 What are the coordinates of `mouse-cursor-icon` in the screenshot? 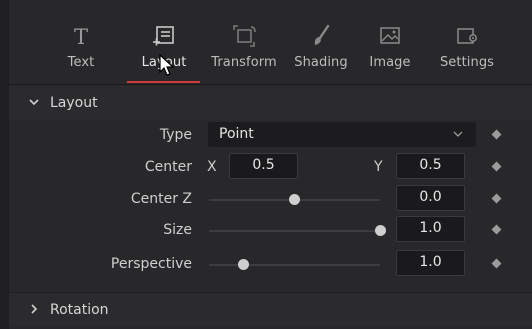 It's located at (167, 65).